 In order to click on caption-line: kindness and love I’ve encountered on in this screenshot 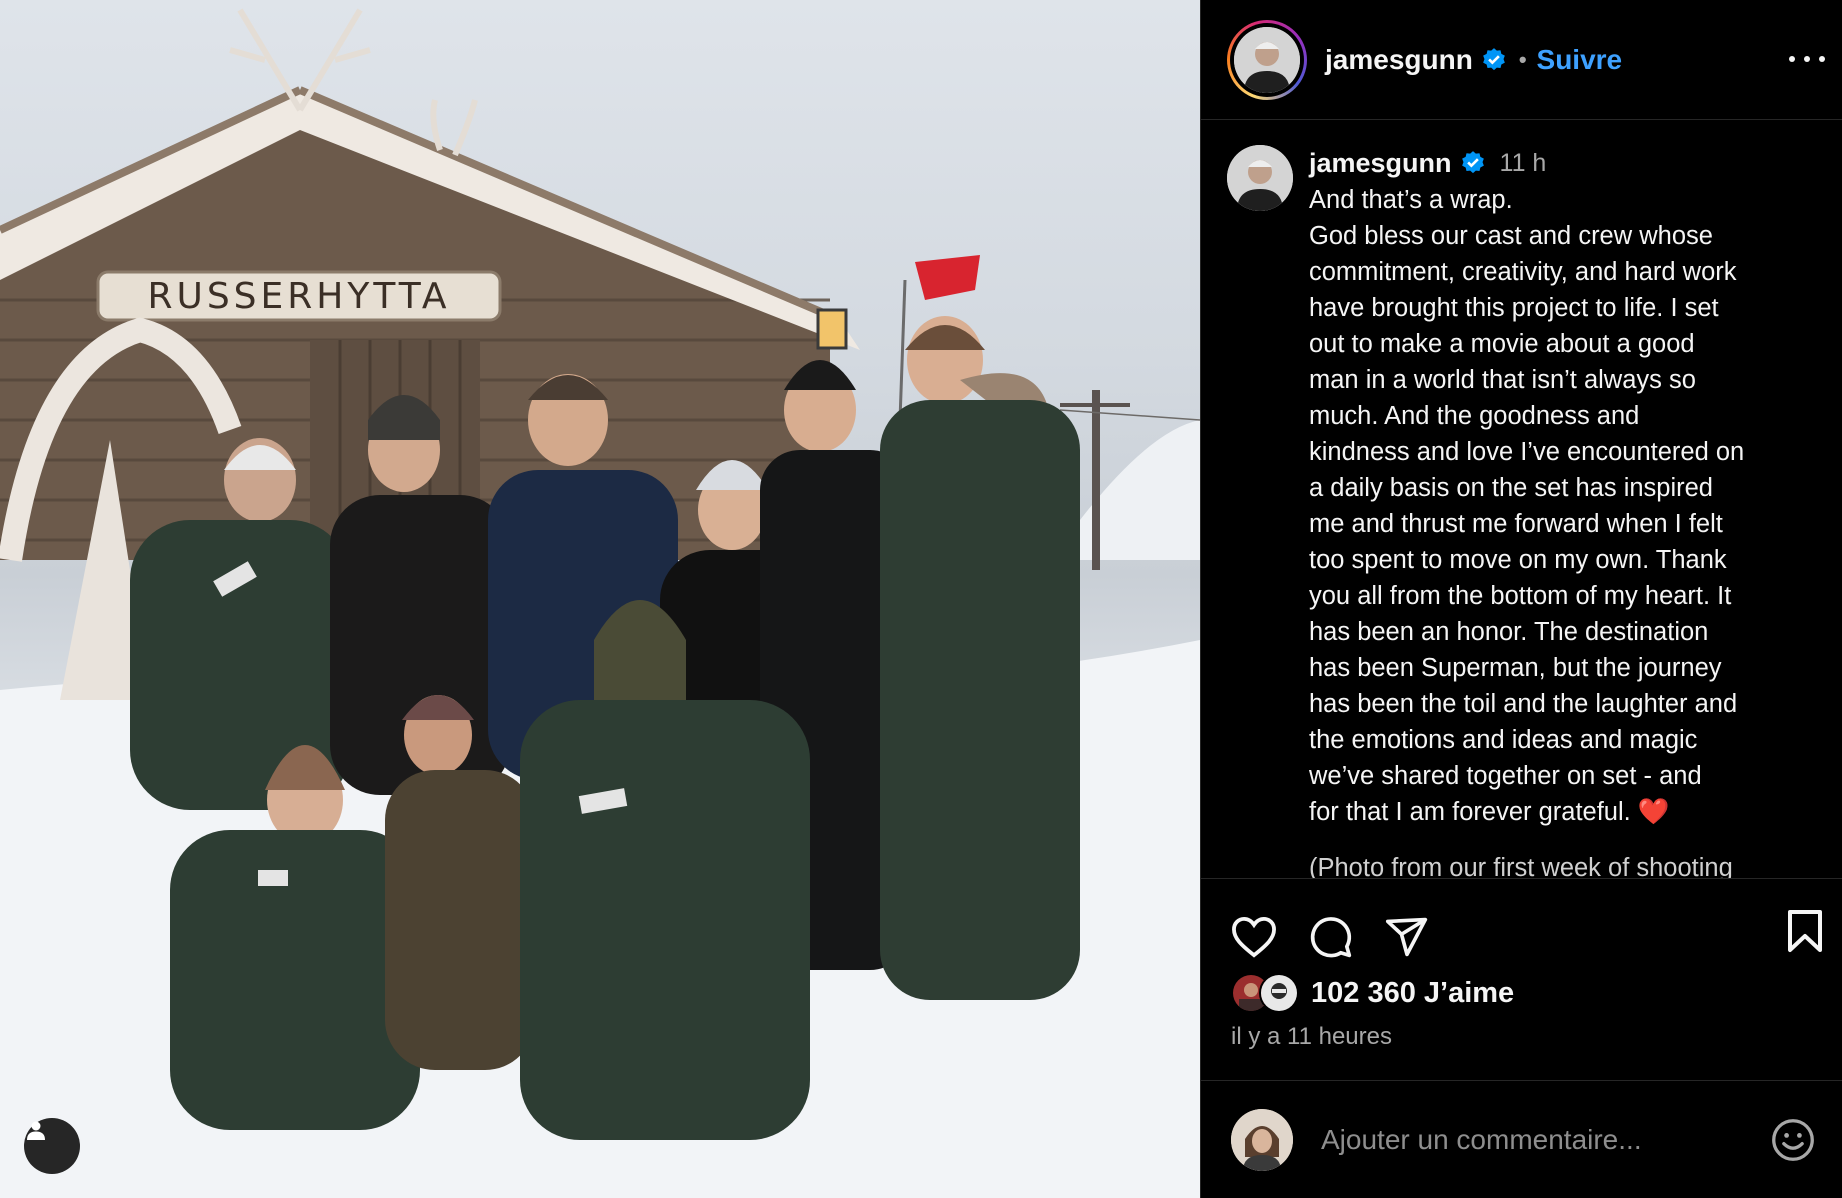, I will do `click(1527, 452)`.